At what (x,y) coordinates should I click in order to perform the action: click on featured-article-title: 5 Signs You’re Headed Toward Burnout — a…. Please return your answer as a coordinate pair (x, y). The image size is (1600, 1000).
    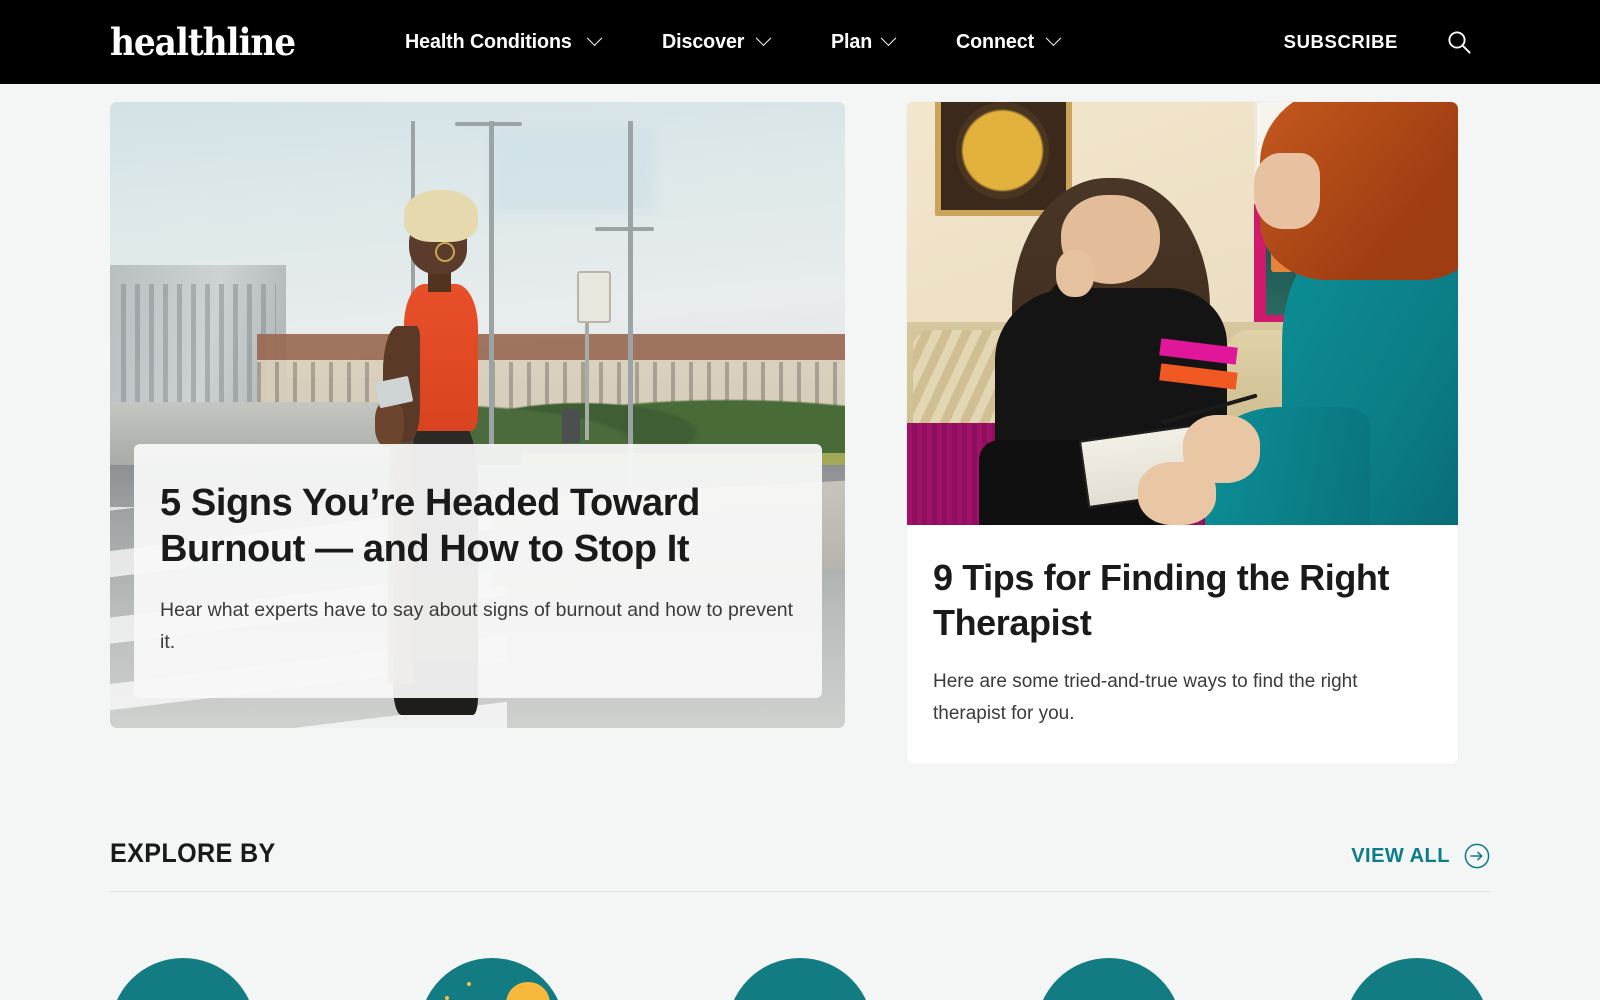
    Looking at the image, I should click on (478, 526).